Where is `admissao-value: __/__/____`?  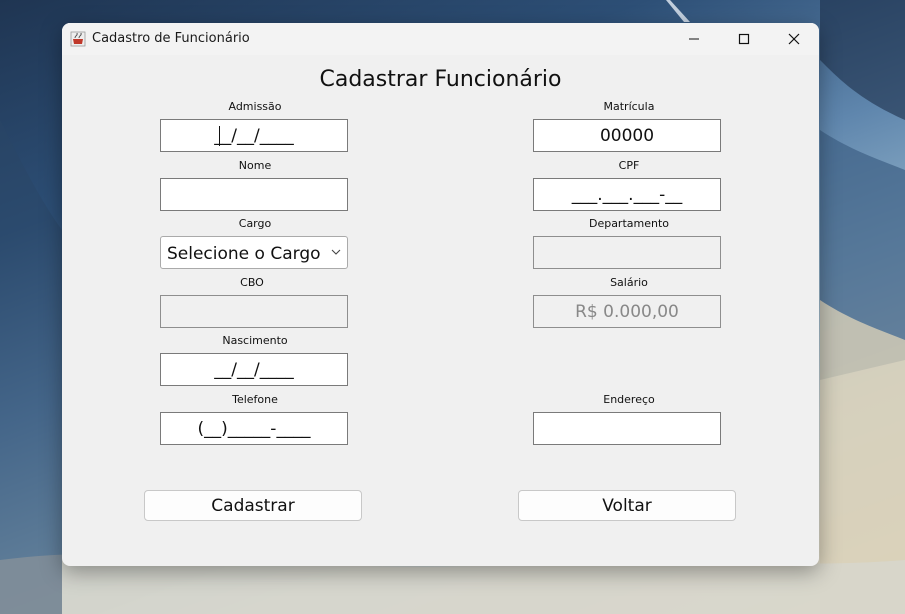
admissao-value: __/__/____ is located at coordinates (254, 135).